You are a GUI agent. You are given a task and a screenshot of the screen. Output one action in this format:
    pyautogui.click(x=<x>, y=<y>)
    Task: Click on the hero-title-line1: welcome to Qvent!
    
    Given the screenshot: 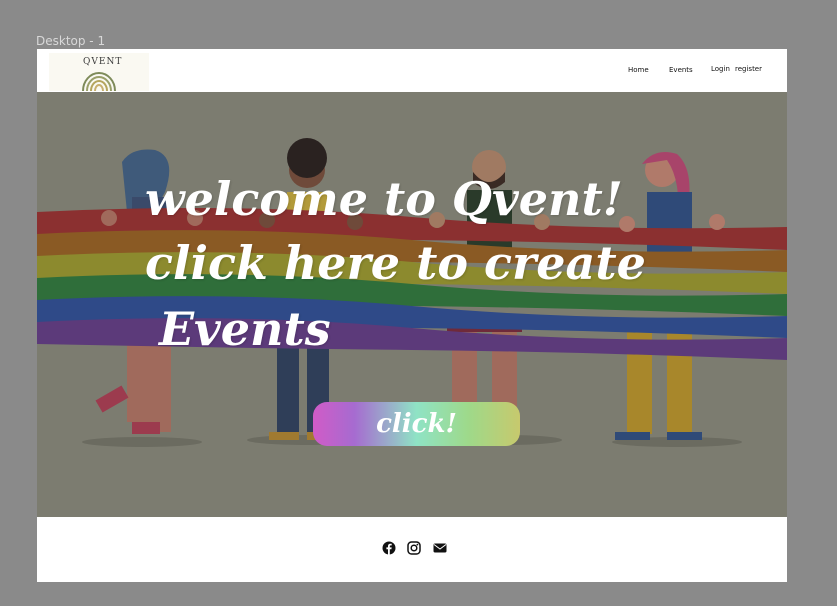 What is the action you would take?
    pyautogui.click(x=384, y=199)
    